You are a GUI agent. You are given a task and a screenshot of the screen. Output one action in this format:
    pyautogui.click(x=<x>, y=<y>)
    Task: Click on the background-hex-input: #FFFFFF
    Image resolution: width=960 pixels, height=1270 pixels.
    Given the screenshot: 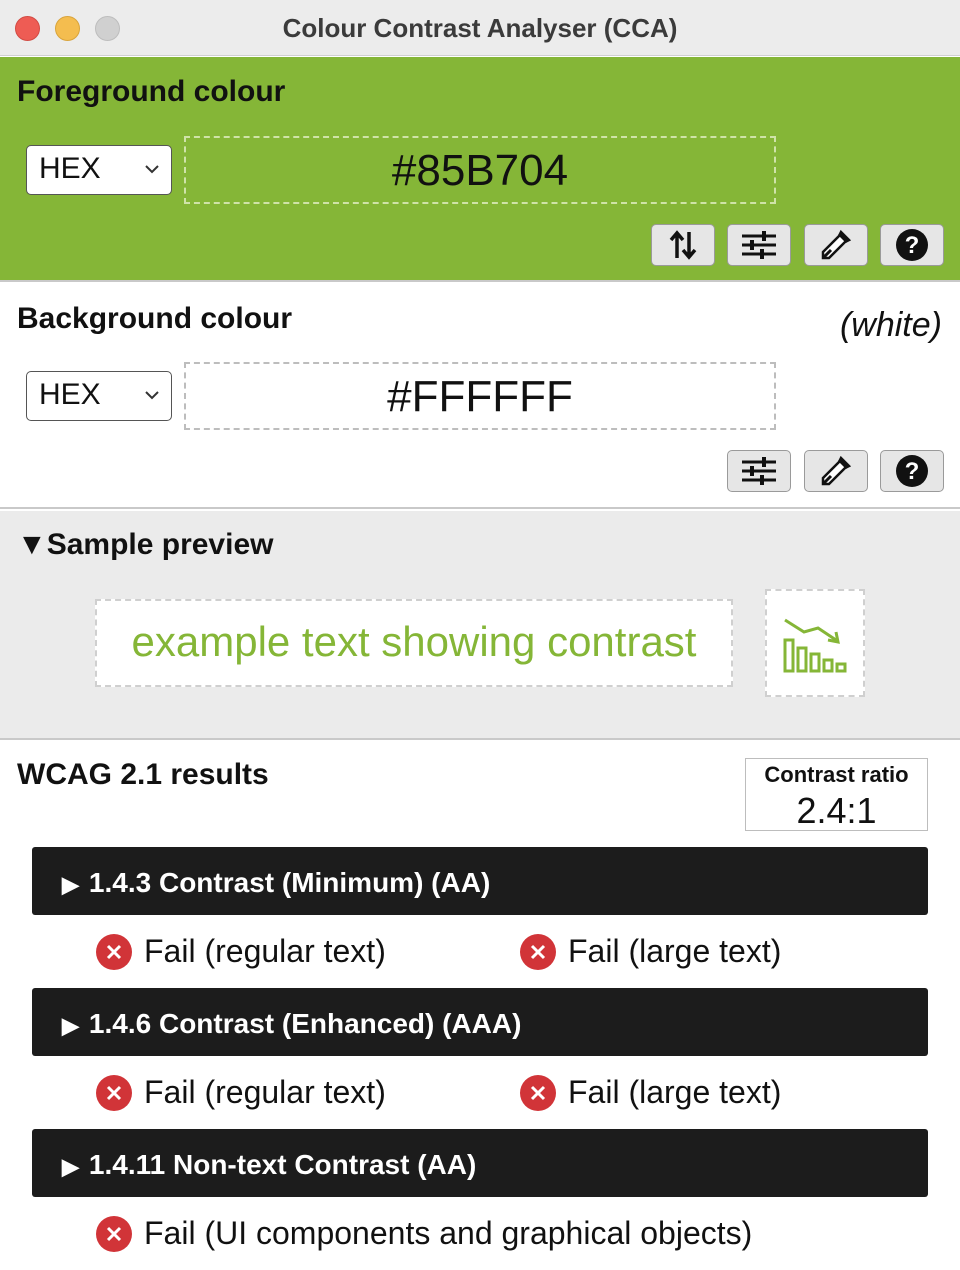 What is the action you would take?
    pyautogui.click(x=480, y=396)
    